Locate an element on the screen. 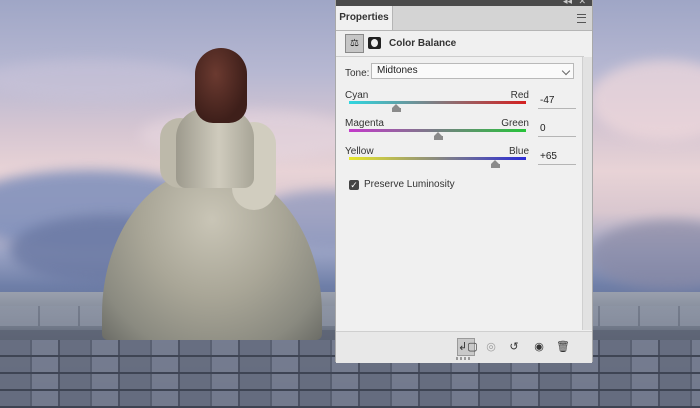 This screenshot has height=408, width=700. magenta-label: Magenta is located at coordinates (364, 123).